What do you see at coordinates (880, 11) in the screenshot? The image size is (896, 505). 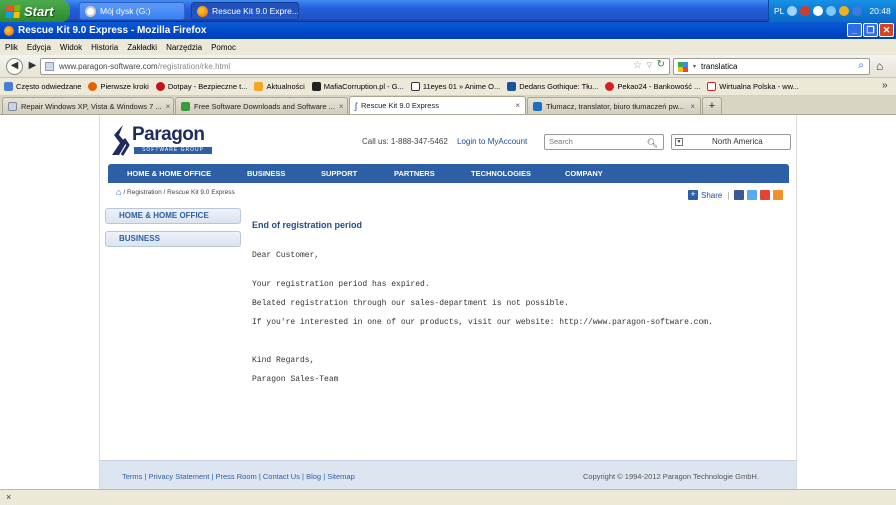 I see `clock: 20:48` at bounding box center [880, 11].